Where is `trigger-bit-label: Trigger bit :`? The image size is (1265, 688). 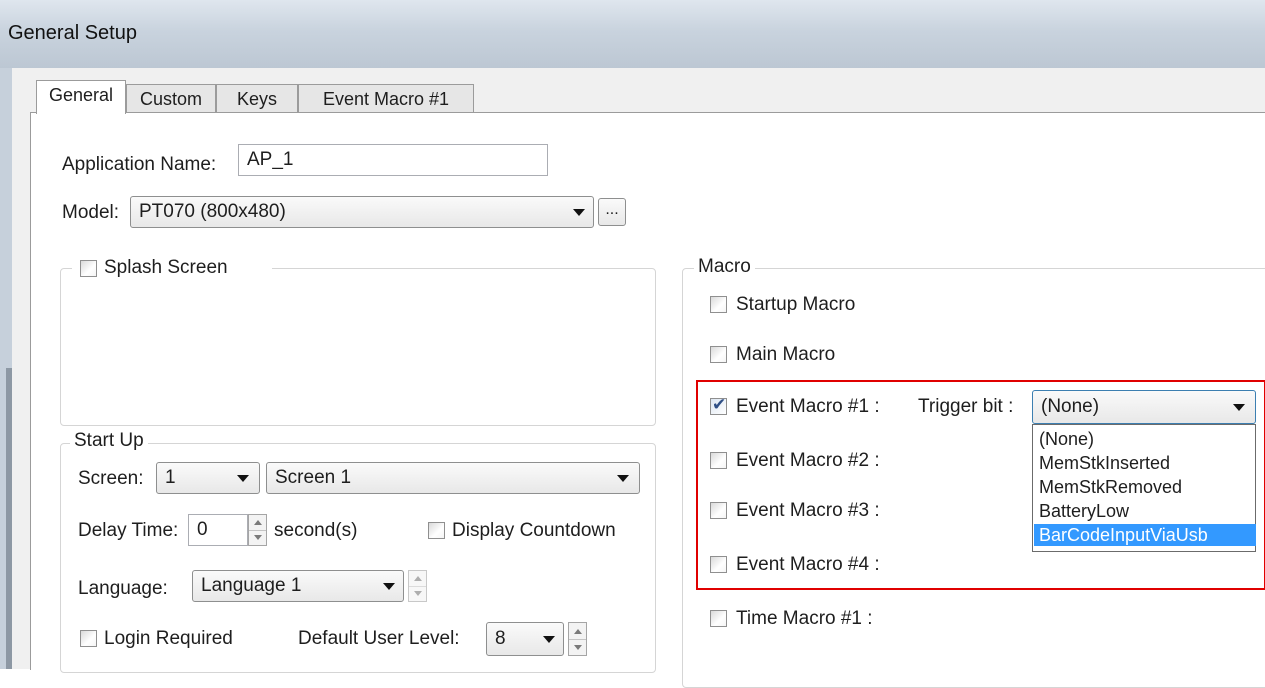
trigger-bit-label: Trigger bit : is located at coordinates (966, 406).